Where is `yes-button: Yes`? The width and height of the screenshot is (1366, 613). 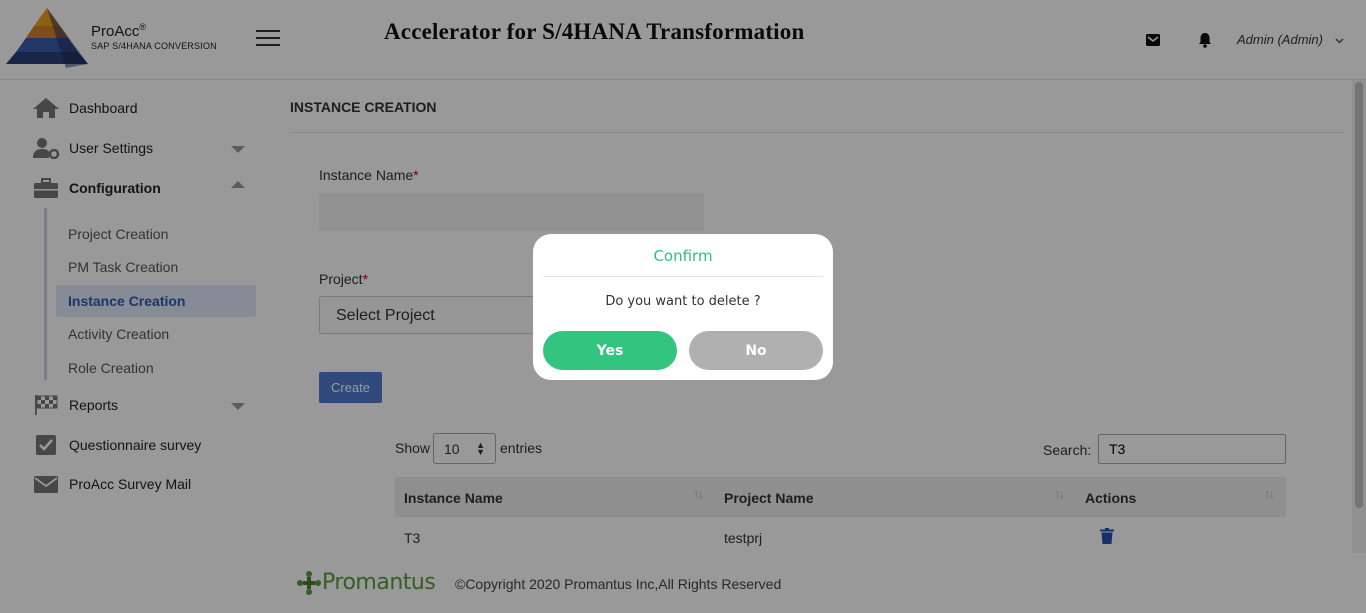 yes-button: Yes is located at coordinates (610, 350).